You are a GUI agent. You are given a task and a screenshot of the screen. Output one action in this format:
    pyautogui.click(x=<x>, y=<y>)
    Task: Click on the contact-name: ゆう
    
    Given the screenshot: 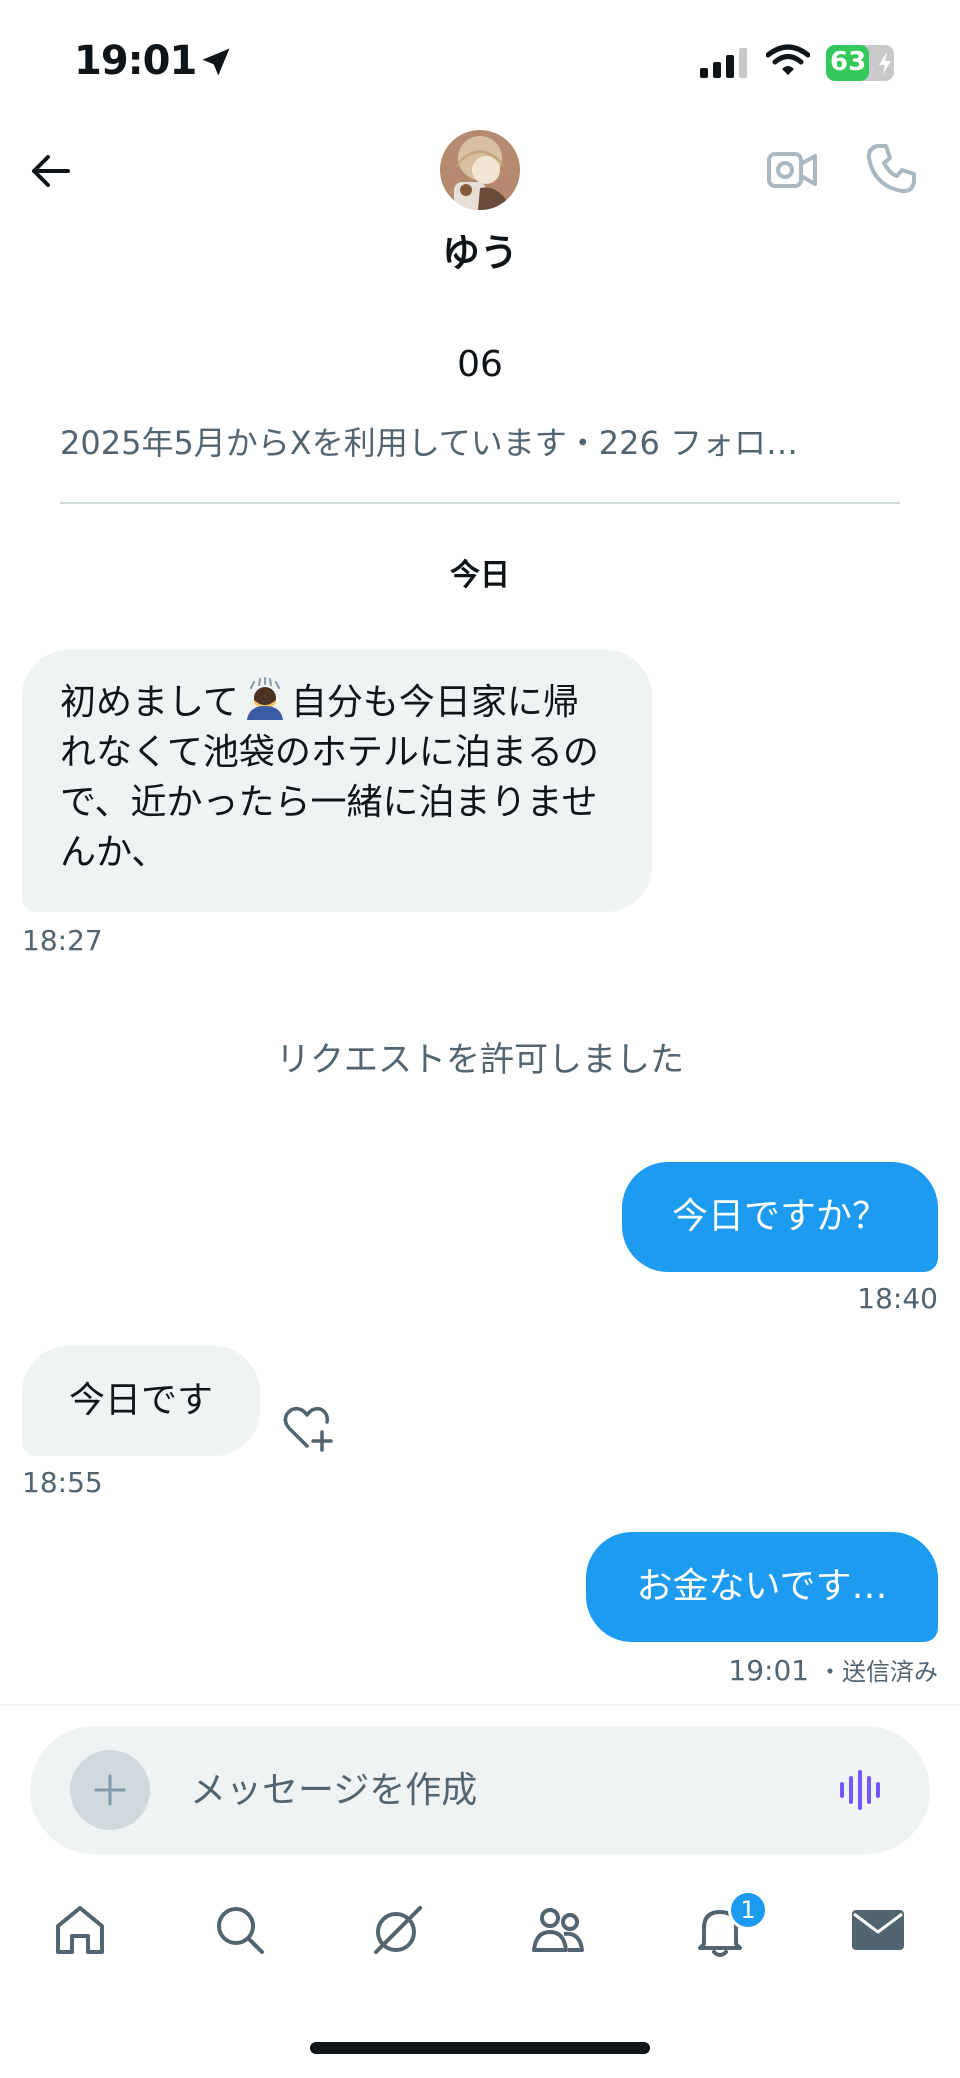 What is the action you would take?
    pyautogui.click(x=480, y=249)
    